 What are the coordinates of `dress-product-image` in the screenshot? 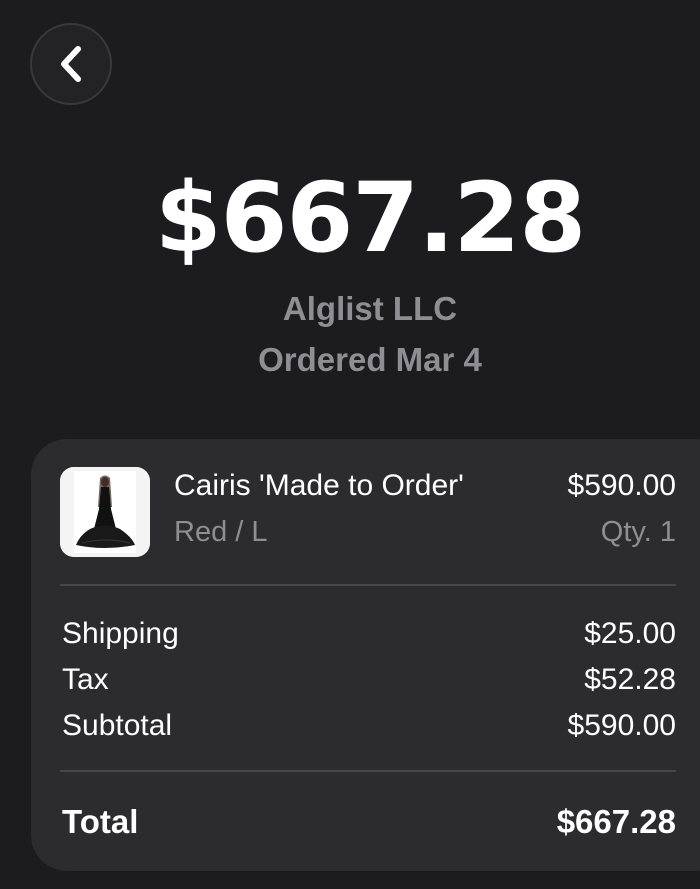 It's located at (105, 512).